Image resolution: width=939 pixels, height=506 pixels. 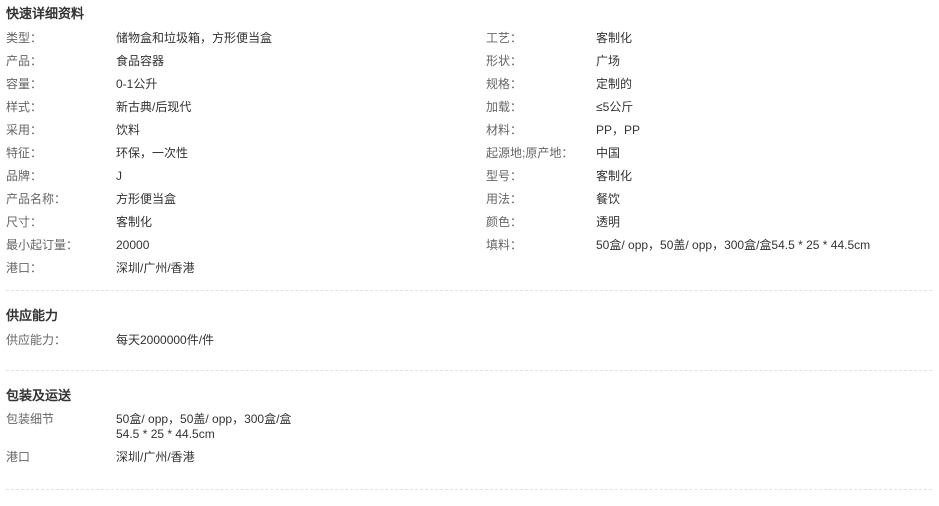 I want to click on detail-label: 工艺：, so click(x=504, y=38).